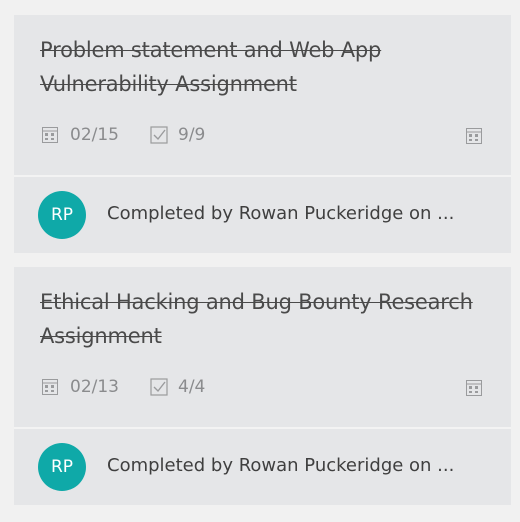 The width and height of the screenshot is (520, 522). What do you see at coordinates (192, 135) in the screenshot?
I see `checklist-count: 9/9` at bounding box center [192, 135].